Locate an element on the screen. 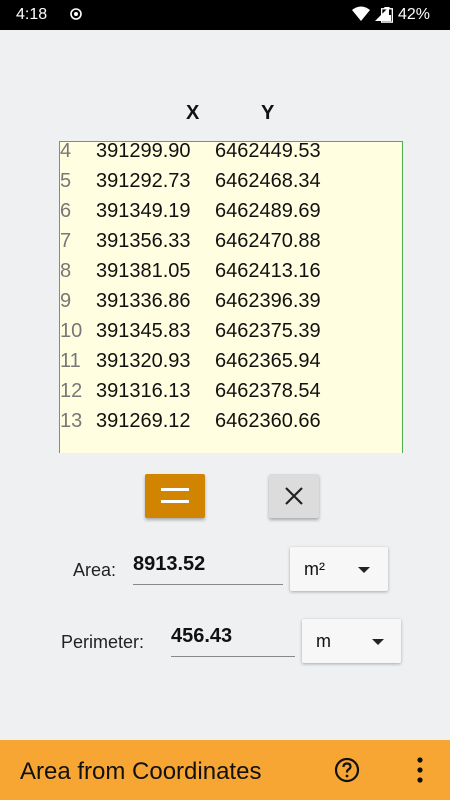  status-time: 4:18 is located at coordinates (32, 14).